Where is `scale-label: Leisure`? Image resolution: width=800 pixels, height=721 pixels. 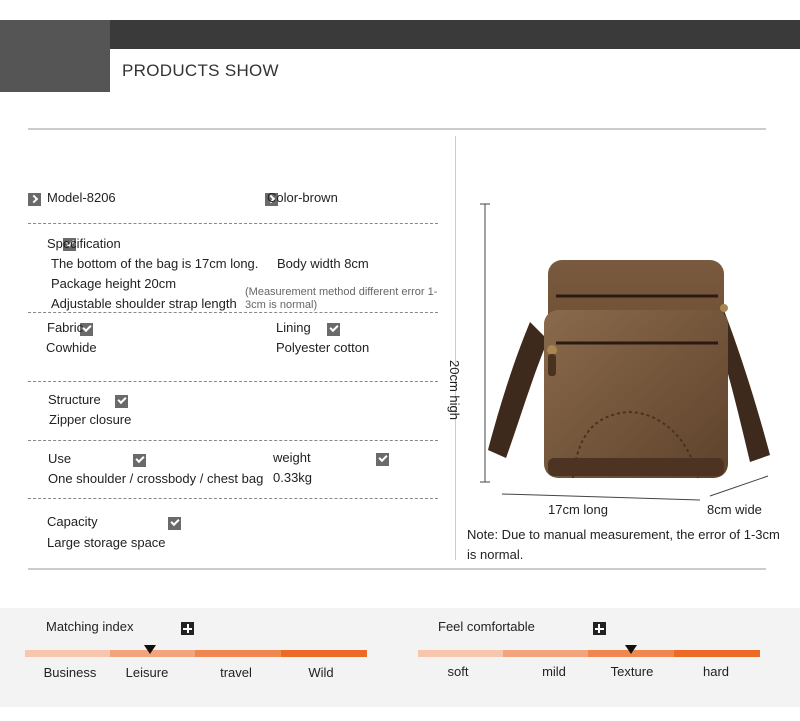 scale-label: Leisure is located at coordinates (147, 672).